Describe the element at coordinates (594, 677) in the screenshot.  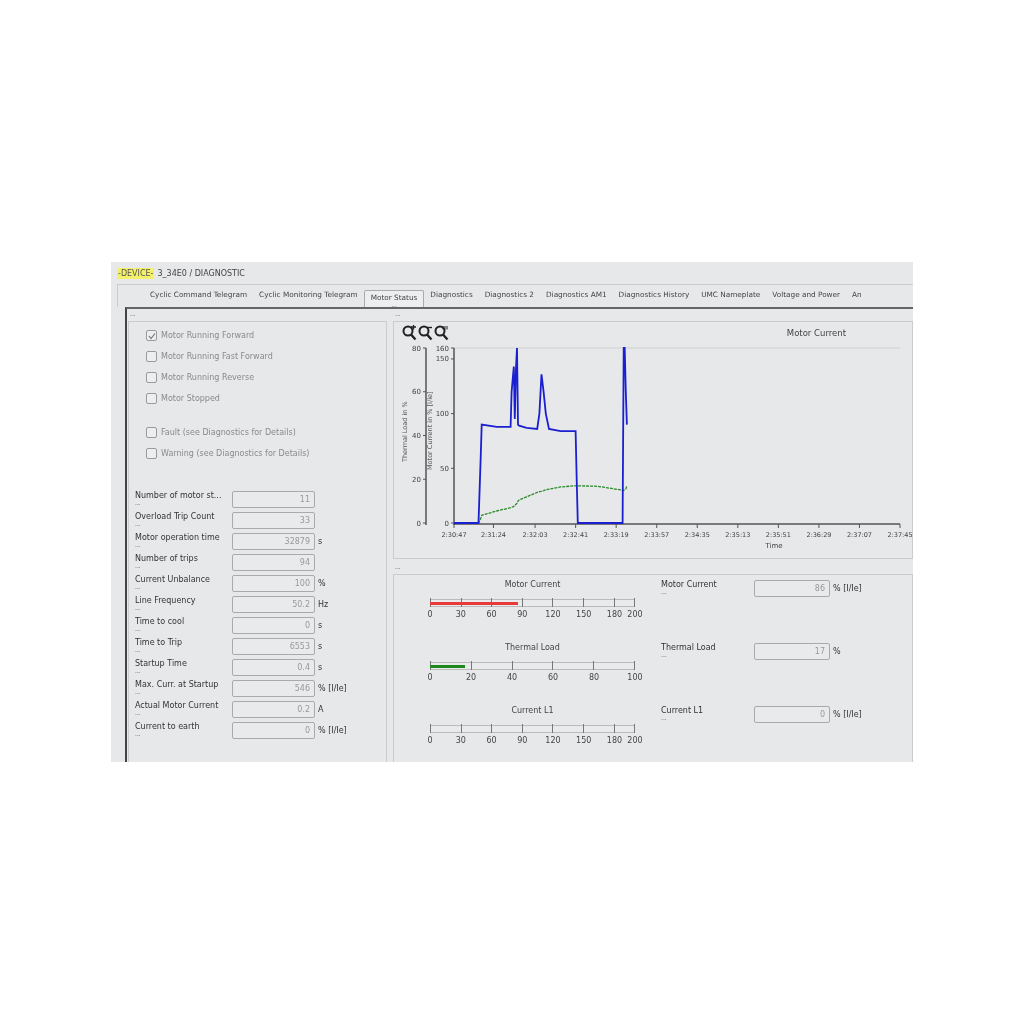
I see `tick-label: 80` at that location.